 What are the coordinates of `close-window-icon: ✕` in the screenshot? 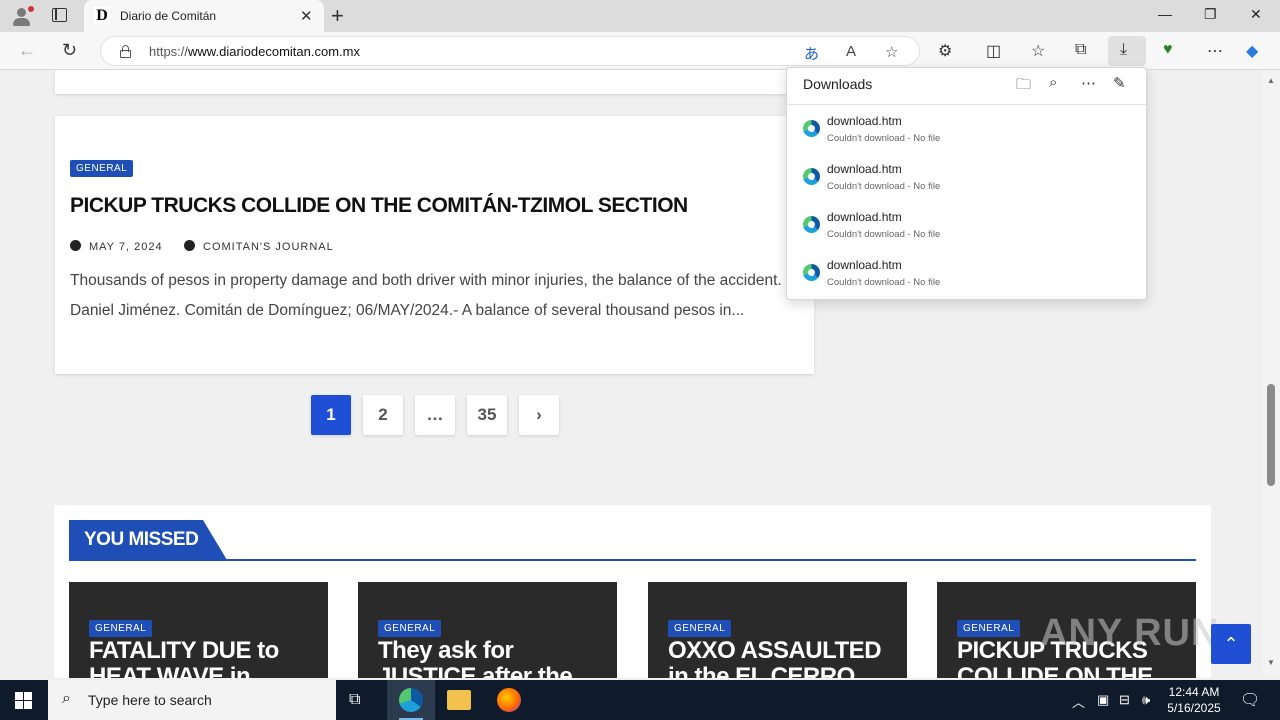 It's located at (1256, 14).